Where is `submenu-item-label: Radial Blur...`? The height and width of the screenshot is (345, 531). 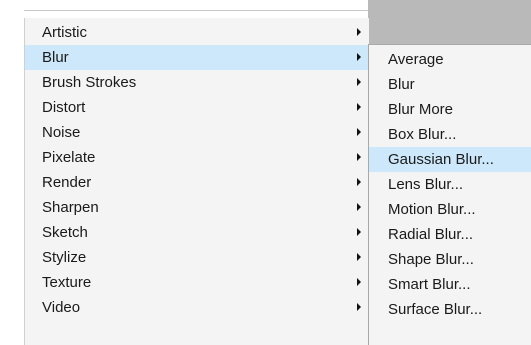 submenu-item-label: Radial Blur... is located at coordinates (431, 234).